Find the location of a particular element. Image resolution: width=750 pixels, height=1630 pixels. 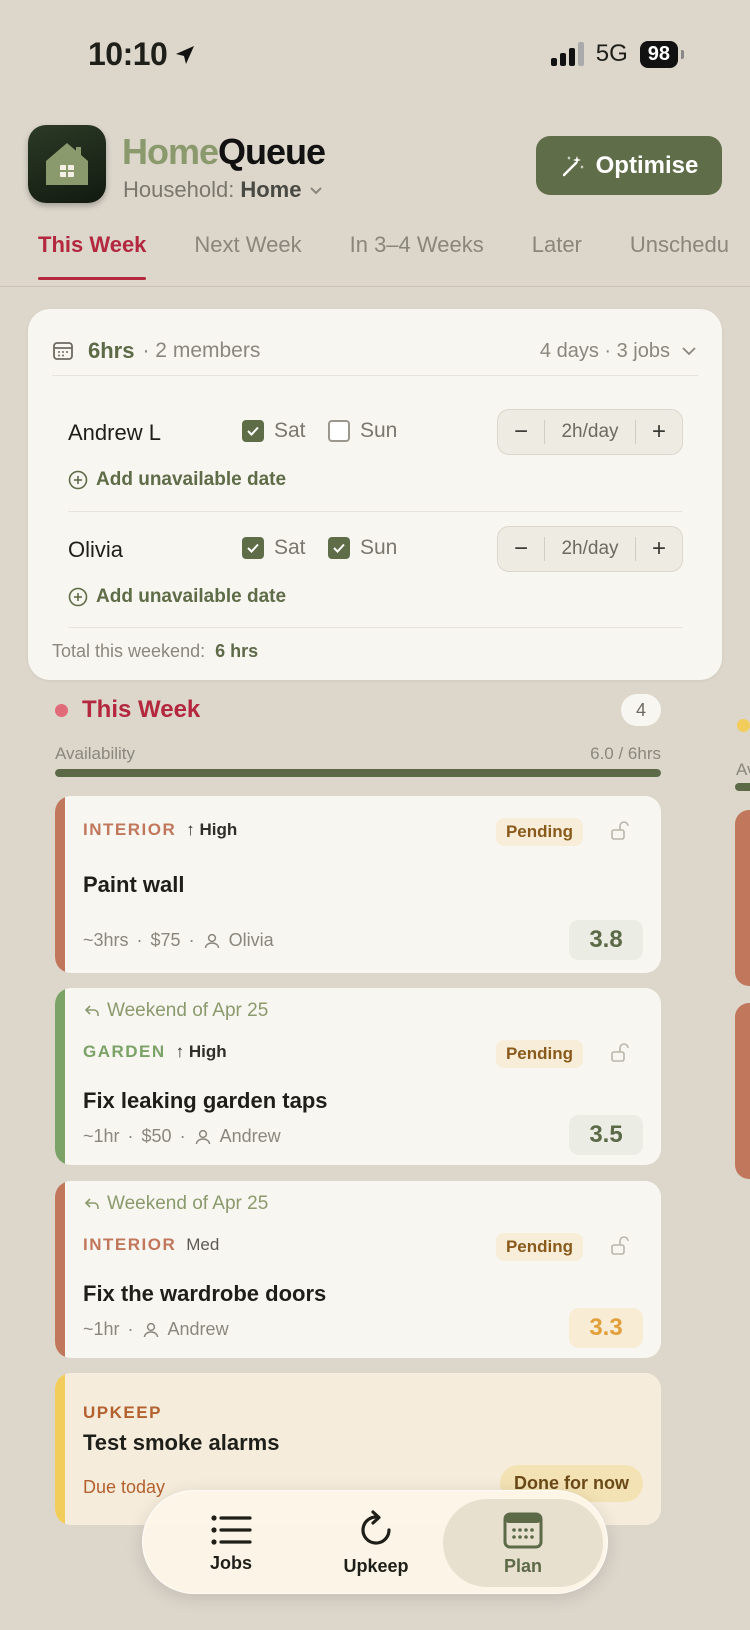

tab-in-3-4-weeks: In 3–4 Weeks is located at coordinates (417, 258).